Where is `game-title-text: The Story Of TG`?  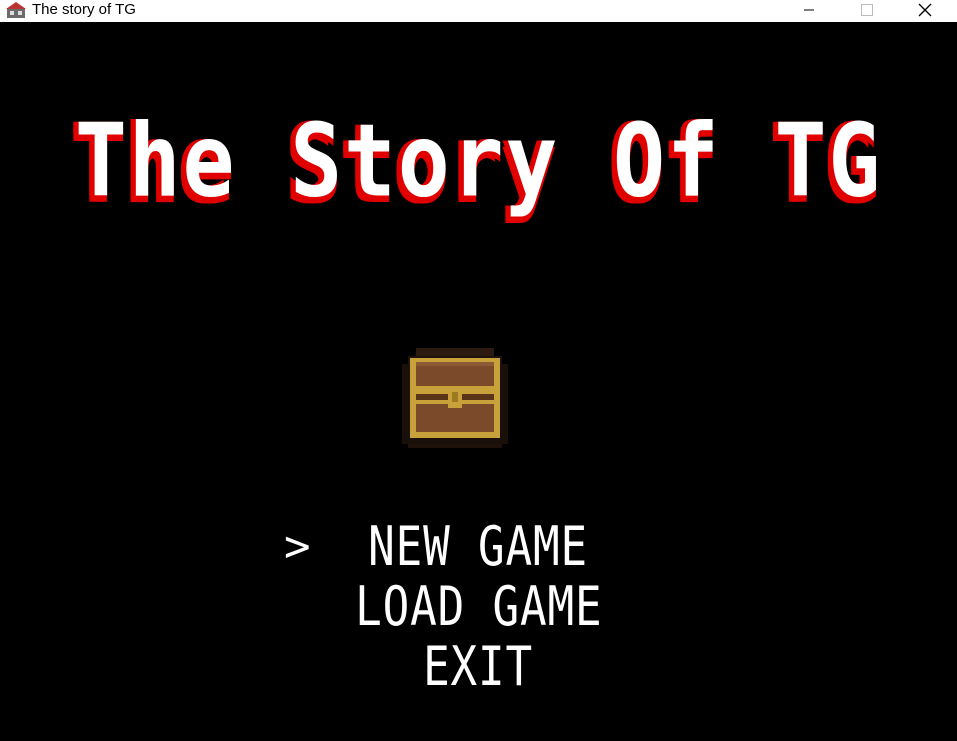 game-title-text: The Story Of TG is located at coordinates (478, 161).